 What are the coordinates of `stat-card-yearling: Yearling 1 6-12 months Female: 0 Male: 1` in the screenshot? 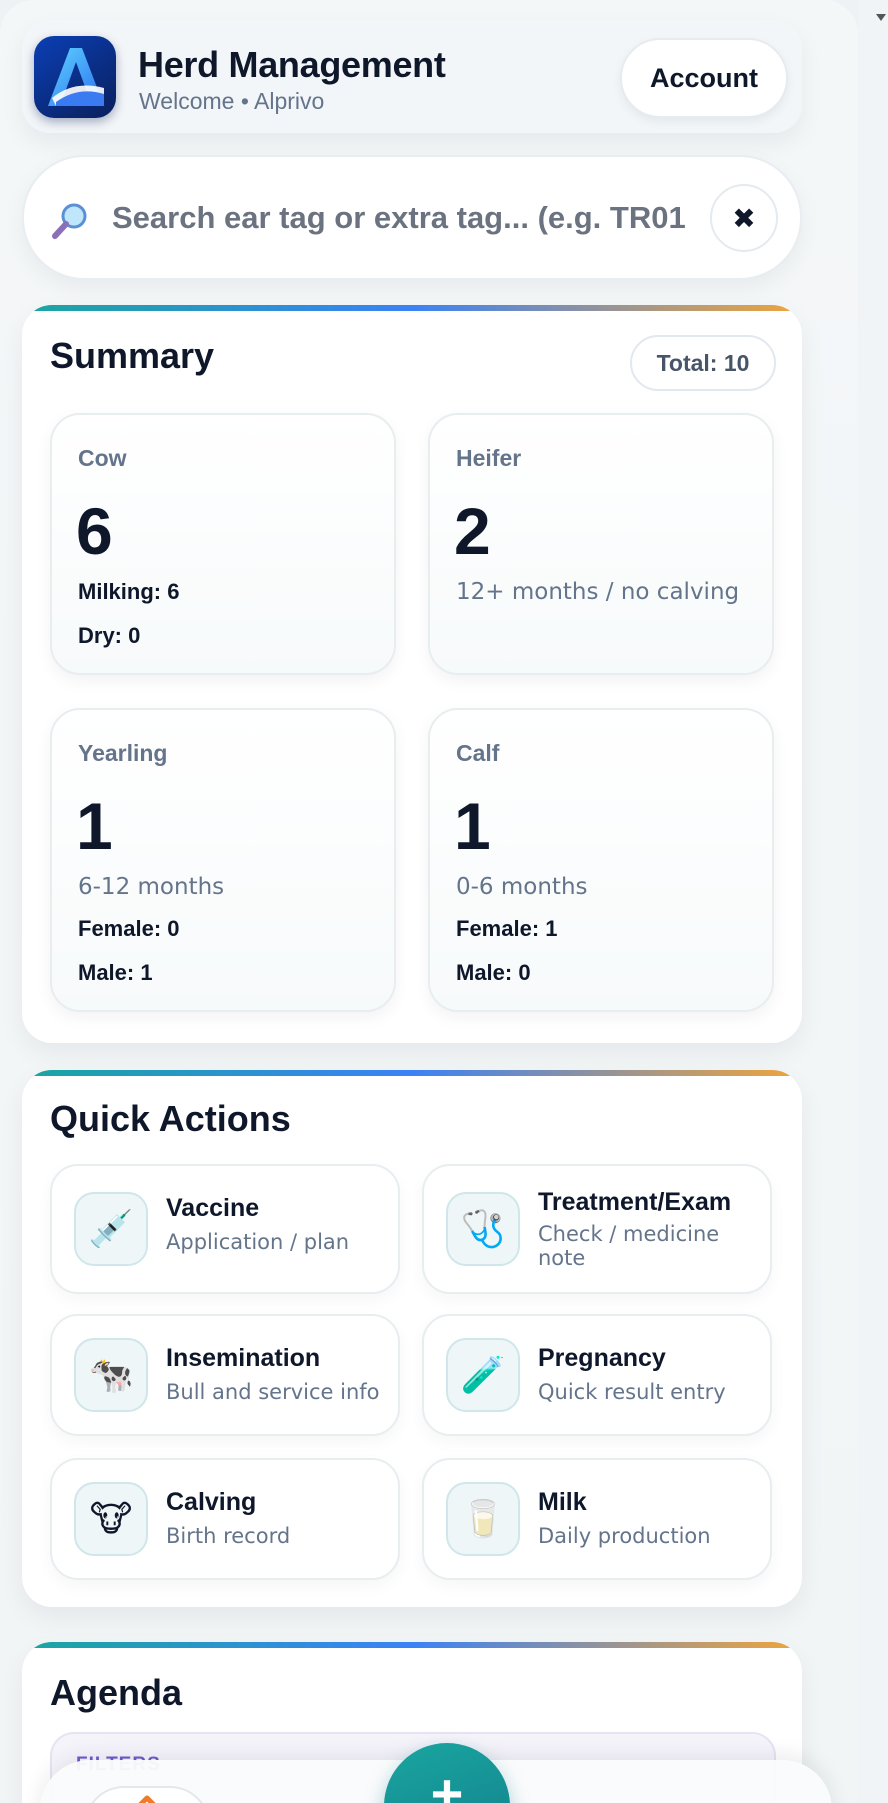 It's located at (223, 860).